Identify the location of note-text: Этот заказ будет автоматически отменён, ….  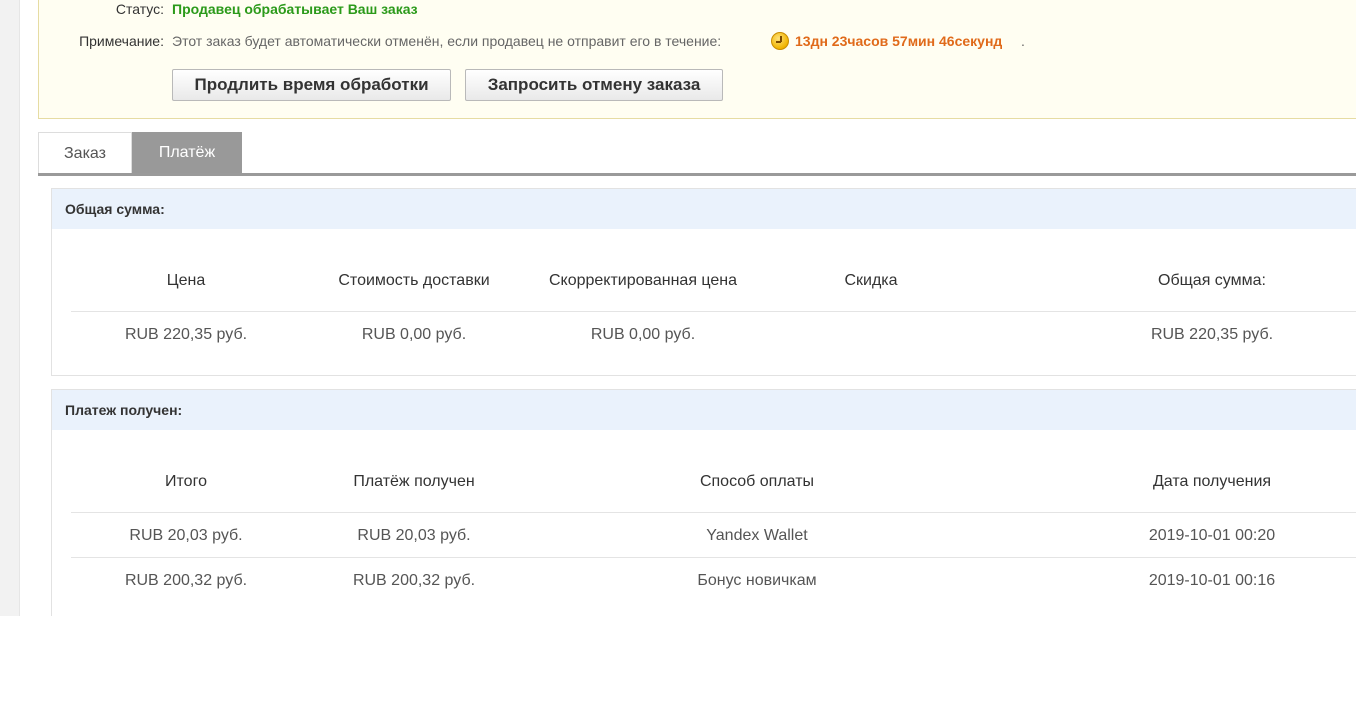
(447, 41).